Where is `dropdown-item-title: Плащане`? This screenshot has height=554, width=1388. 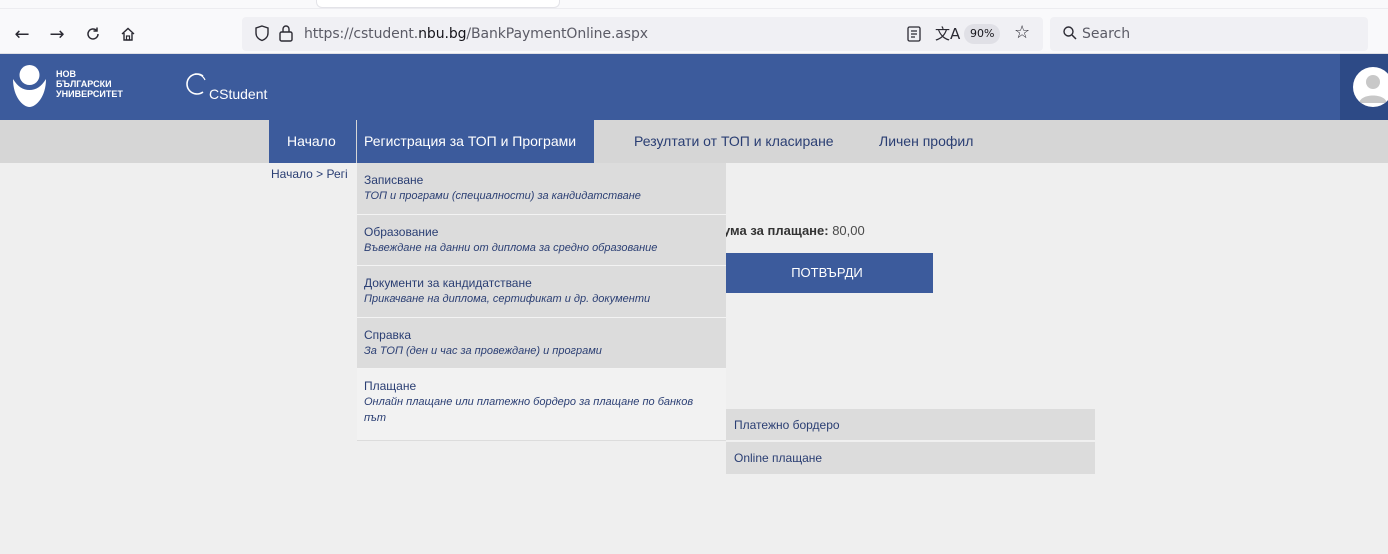
dropdown-item-title: Плащане is located at coordinates (390, 386).